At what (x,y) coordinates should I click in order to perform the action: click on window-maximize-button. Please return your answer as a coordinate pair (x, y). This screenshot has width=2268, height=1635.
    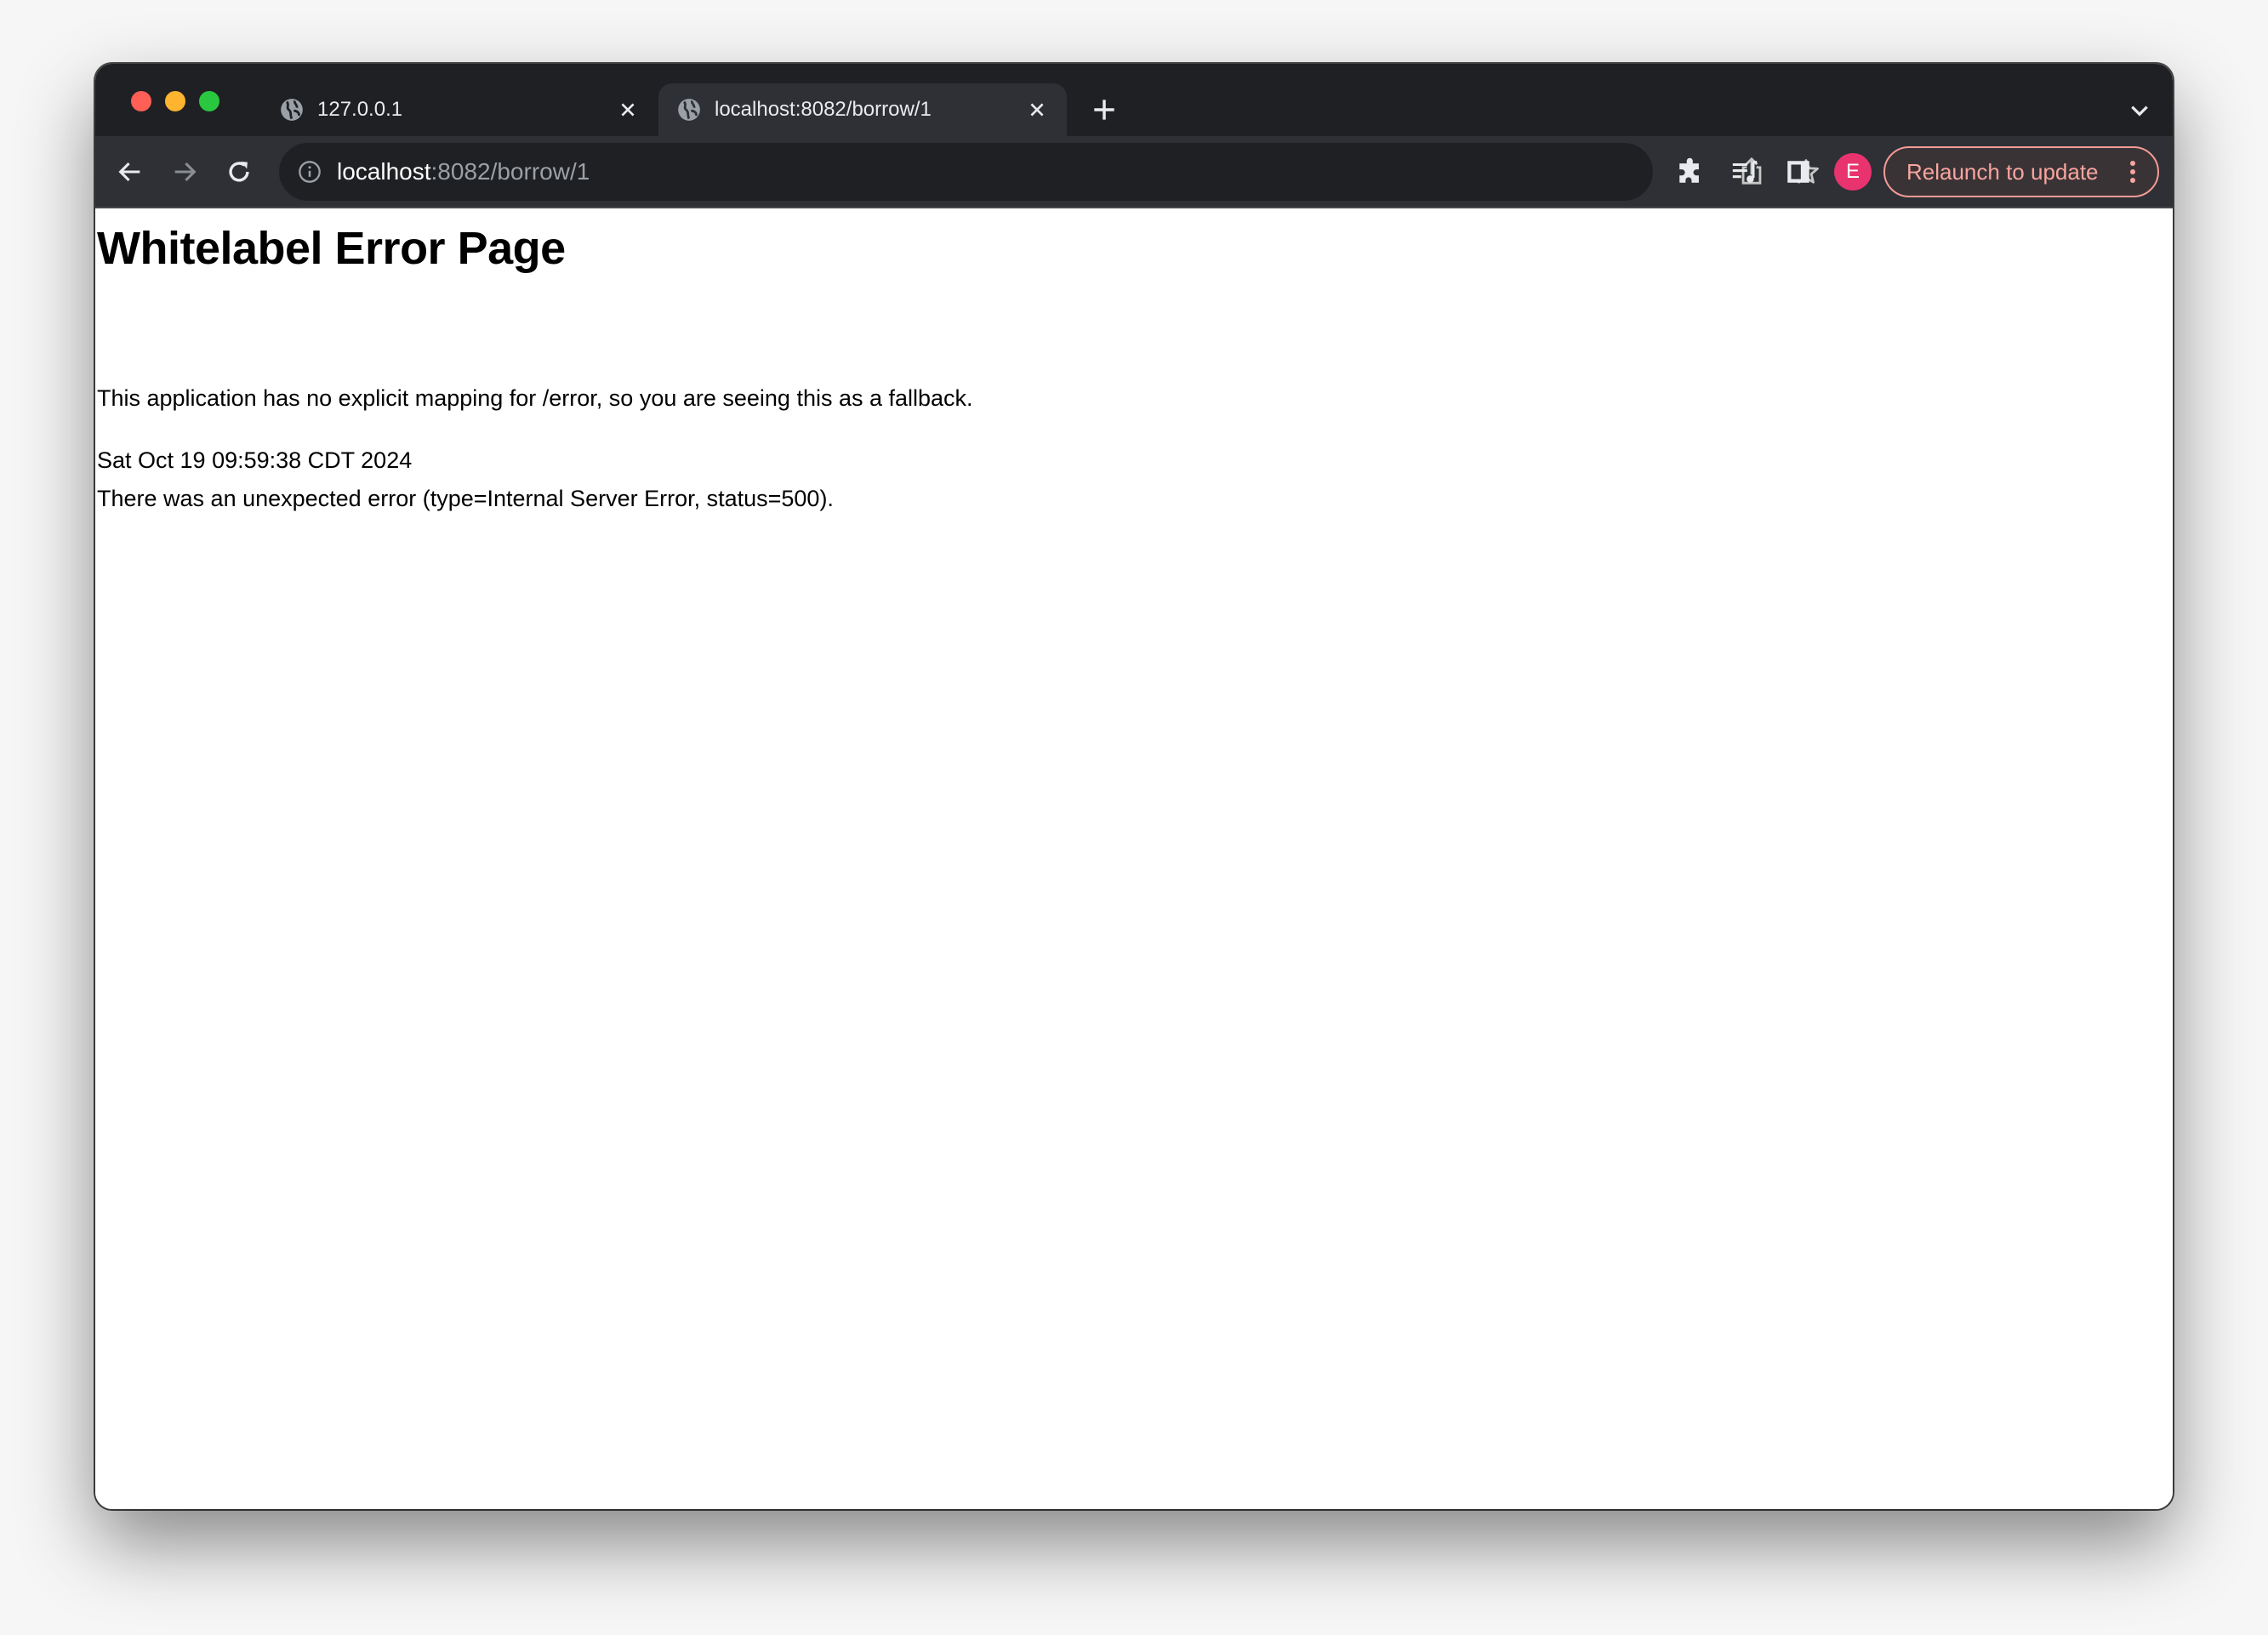
    Looking at the image, I should click on (209, 101).